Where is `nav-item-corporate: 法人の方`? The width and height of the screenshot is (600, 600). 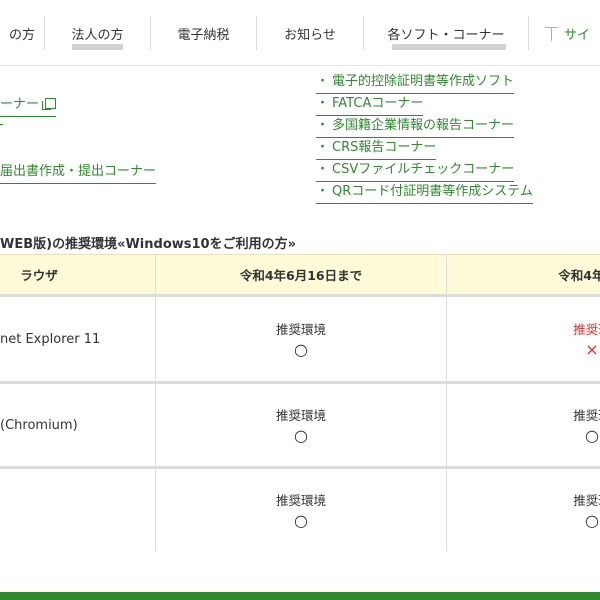
nav-item-corporate: 法人の方 is located at coordinates (97, 33).